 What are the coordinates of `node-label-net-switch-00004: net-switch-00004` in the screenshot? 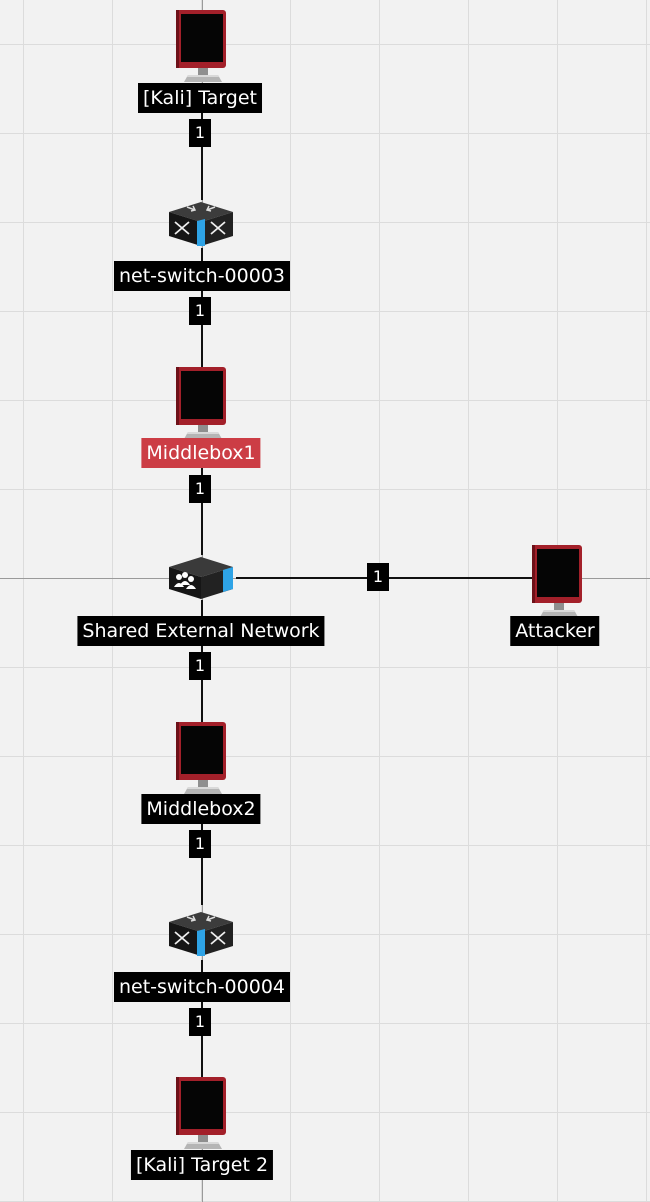 It's located at (202, 987).